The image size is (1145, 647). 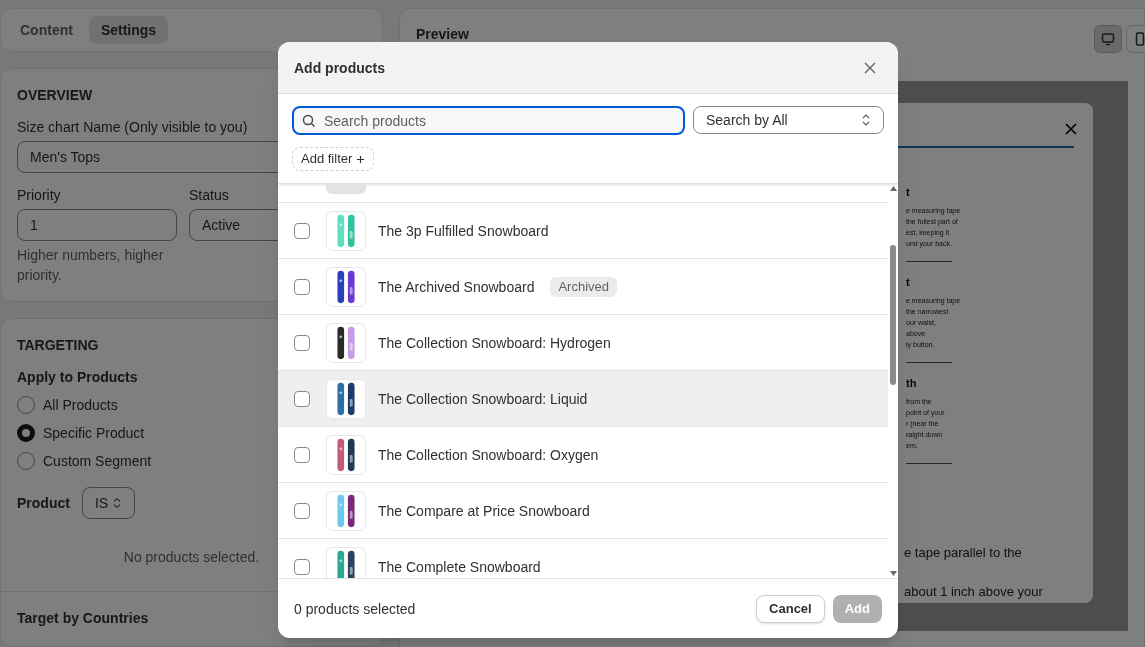 I want to click on product-row: The Compare at Price Snowboard, so click(x=583, y=511).